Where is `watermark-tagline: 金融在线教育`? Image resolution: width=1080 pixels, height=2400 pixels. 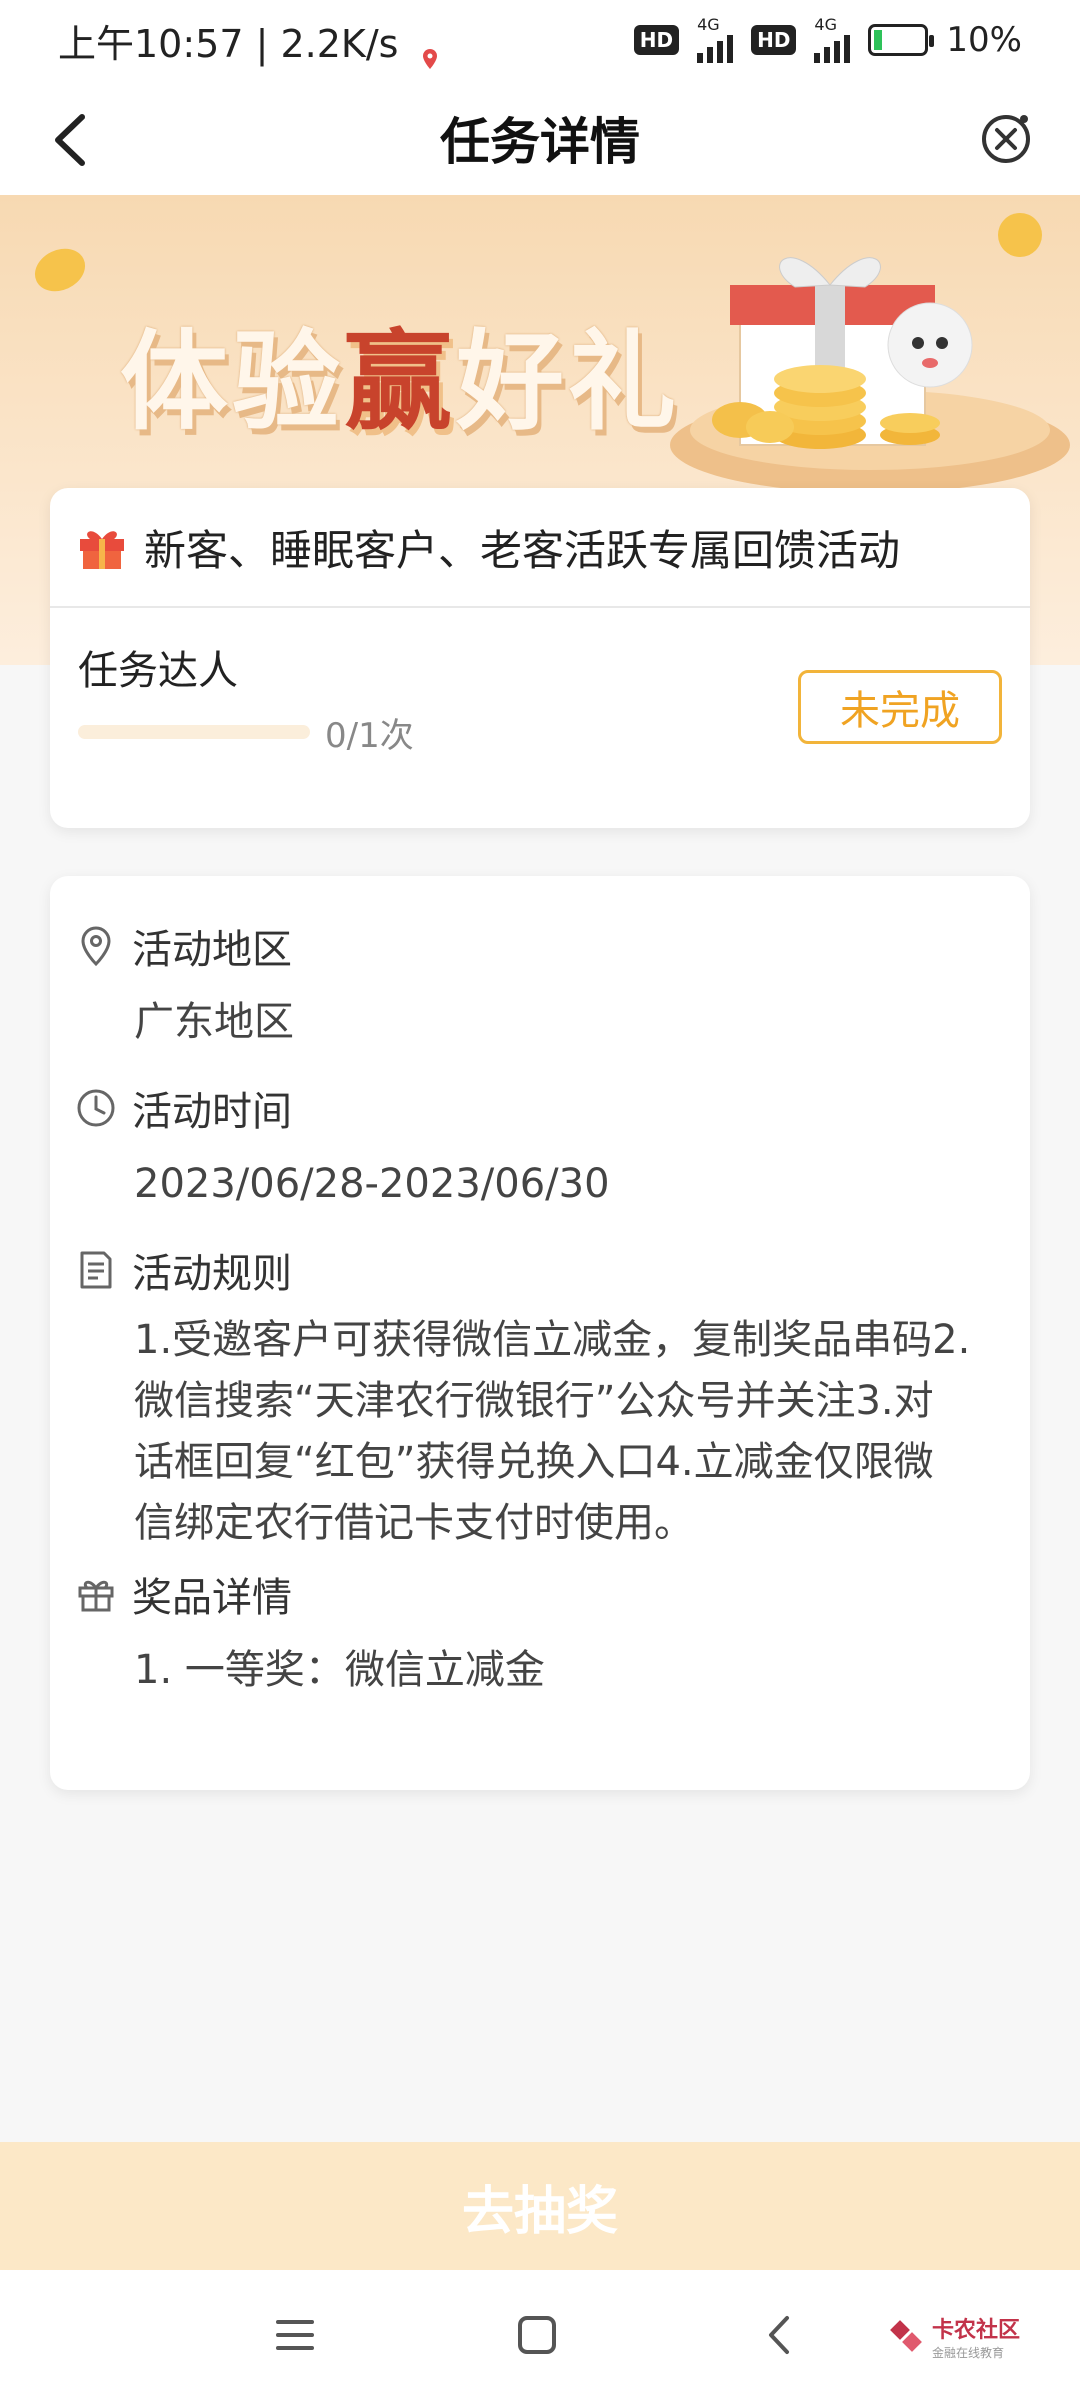
watermark-tagline: 金融在线教育 is located at coordinates (967, 2353).